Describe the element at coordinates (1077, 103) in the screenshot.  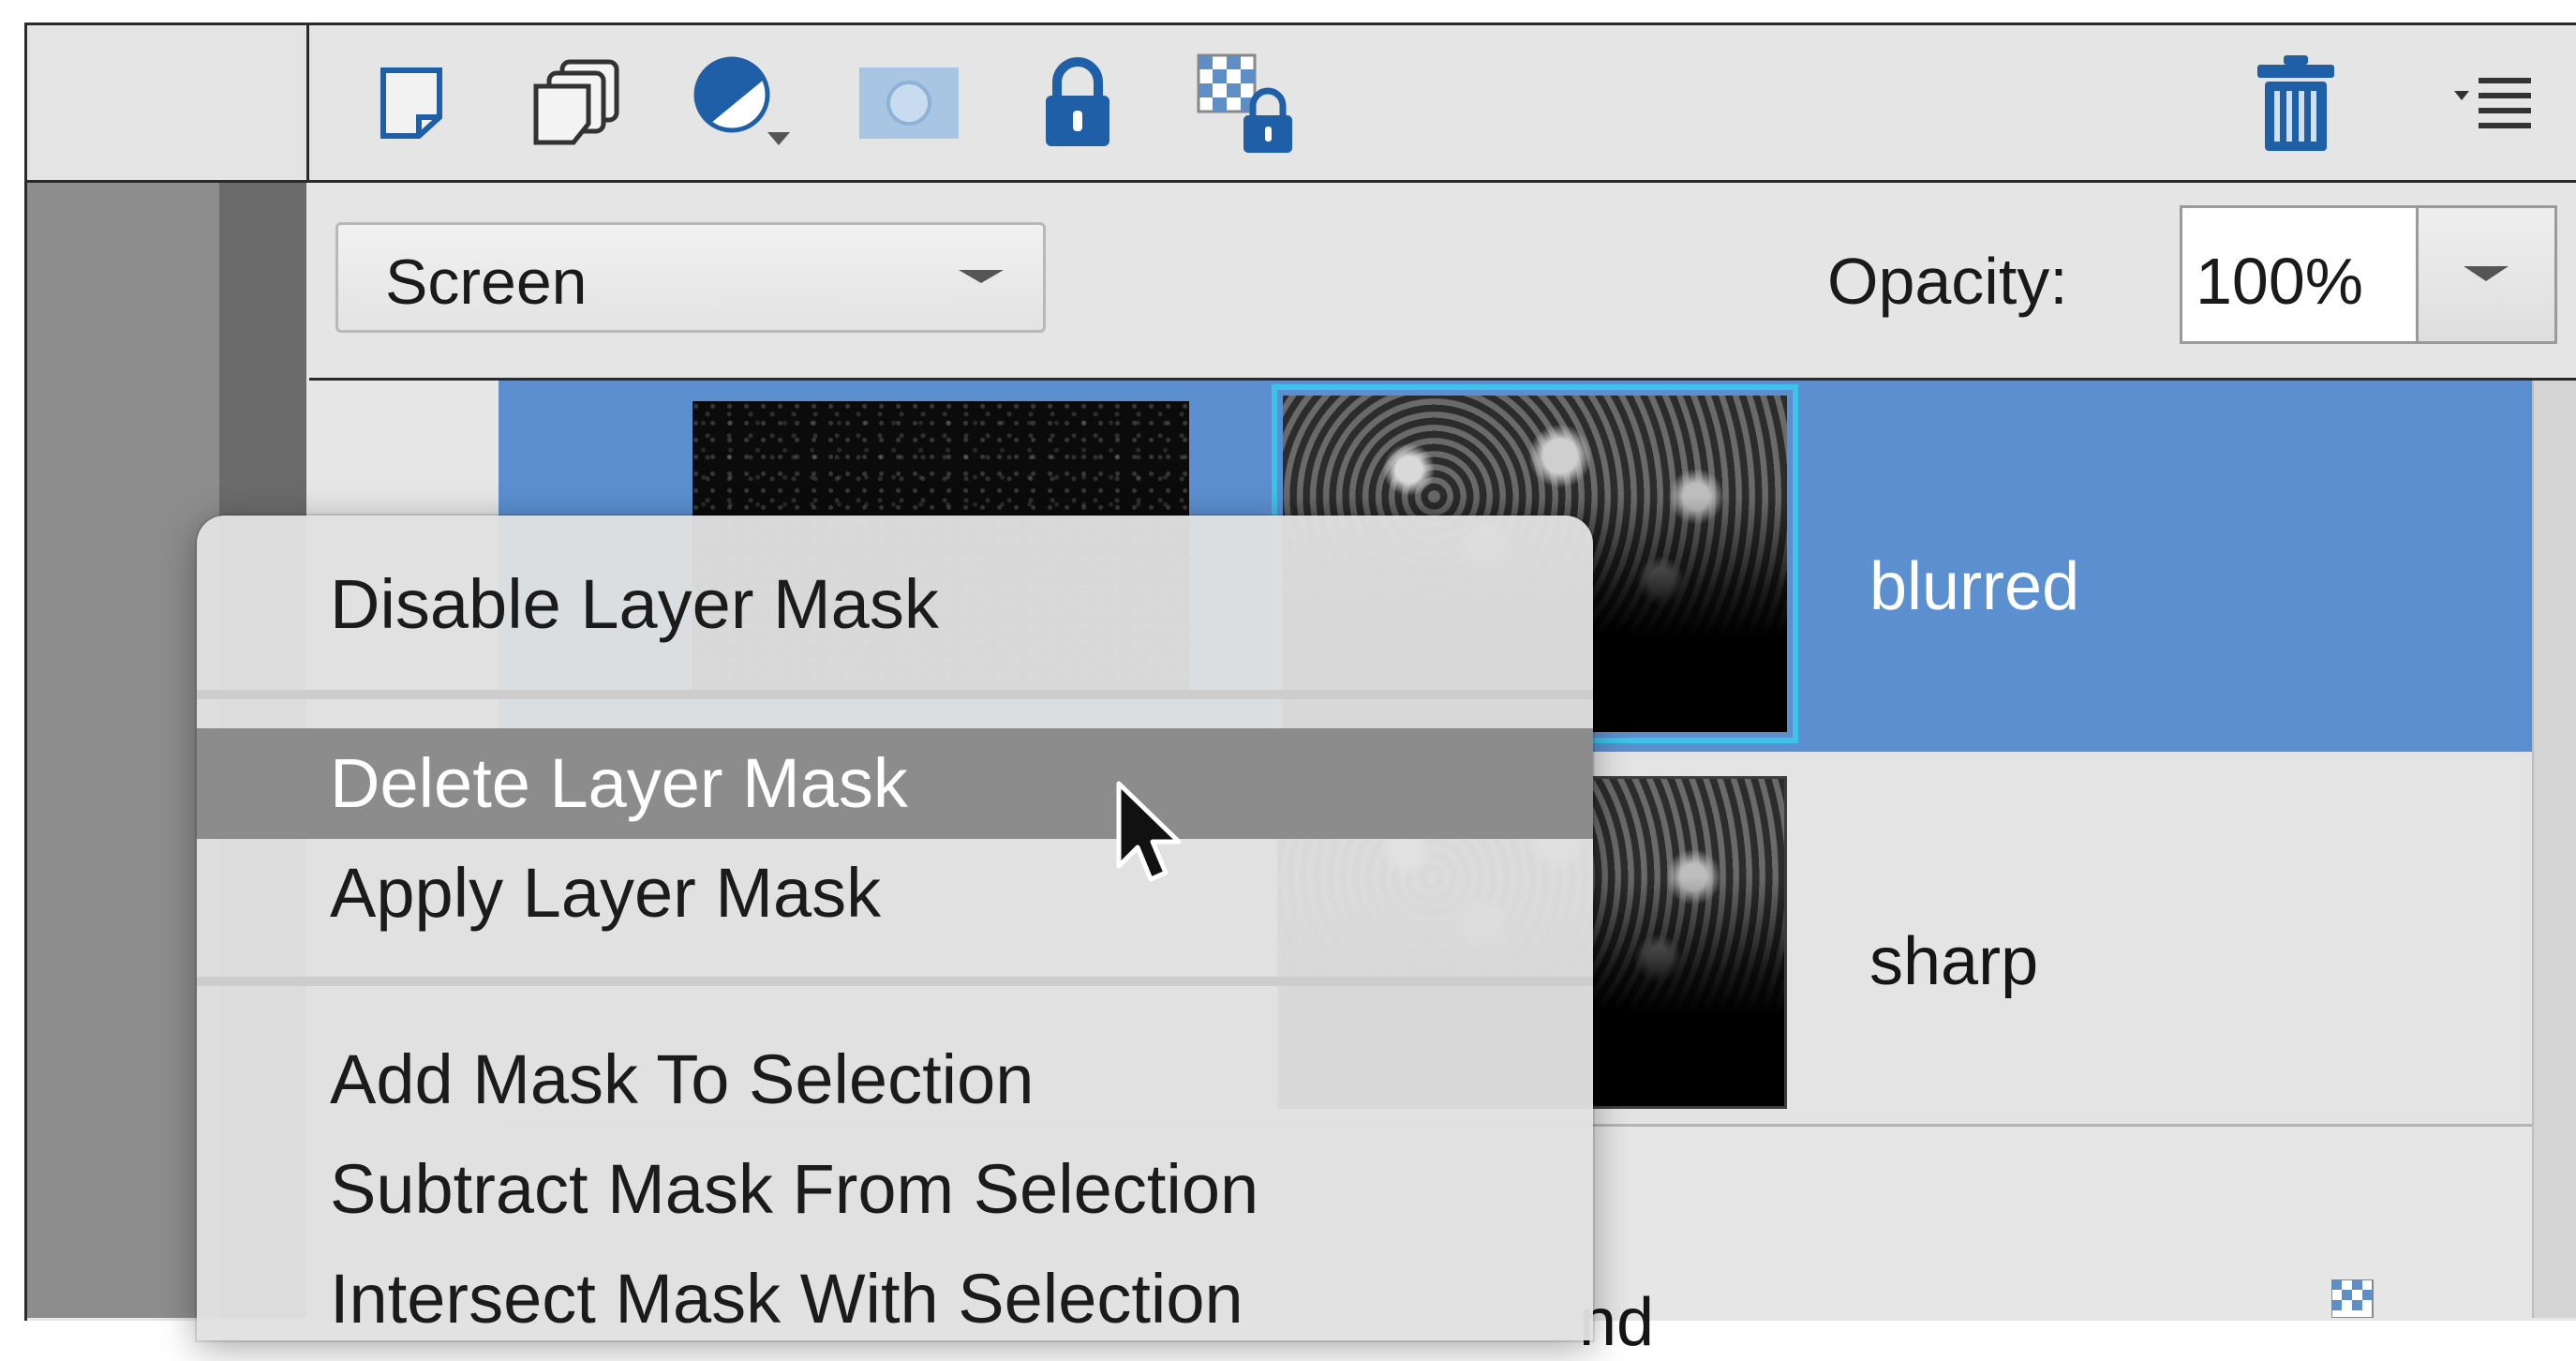
I see `lock-all-icon` at that location.